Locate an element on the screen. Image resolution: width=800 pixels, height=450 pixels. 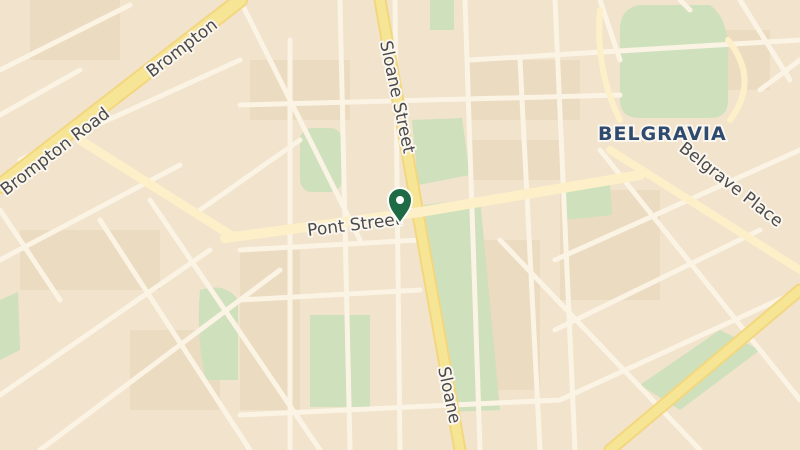
garden-north is located at coordinates (442, 15).